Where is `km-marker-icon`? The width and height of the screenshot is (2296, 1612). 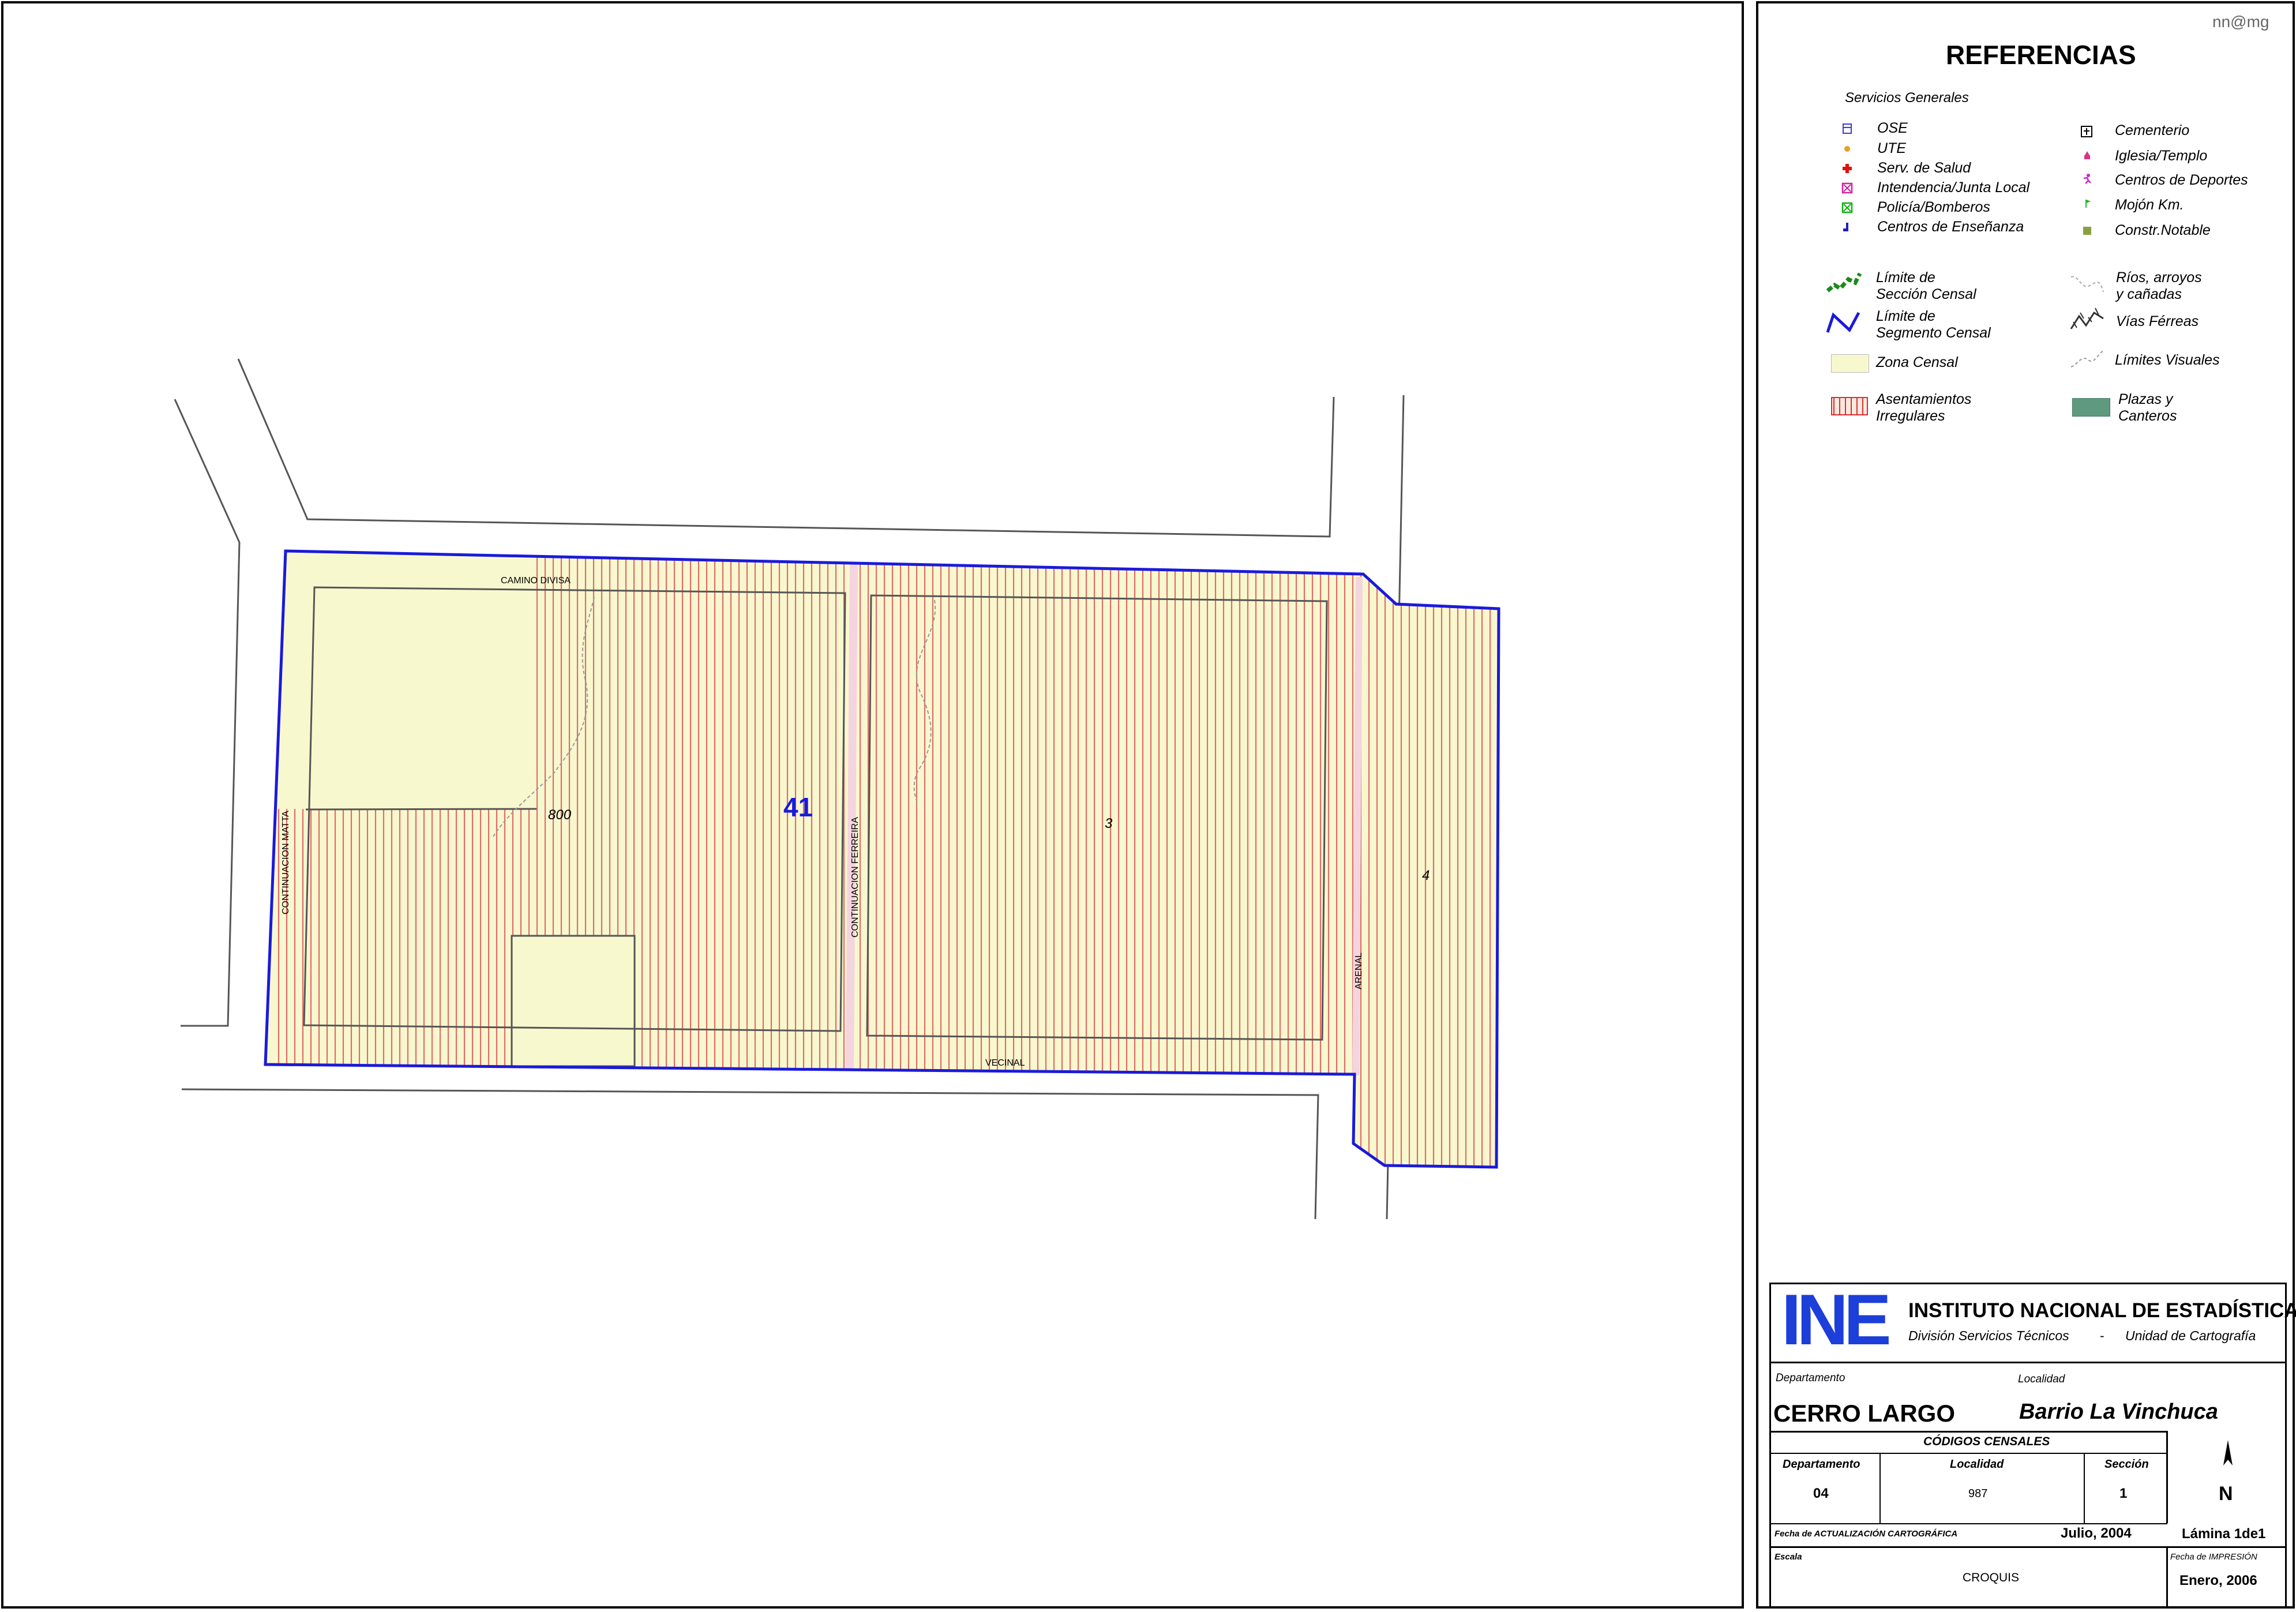
km-marker-icon is located at coordinates (2088, 204).